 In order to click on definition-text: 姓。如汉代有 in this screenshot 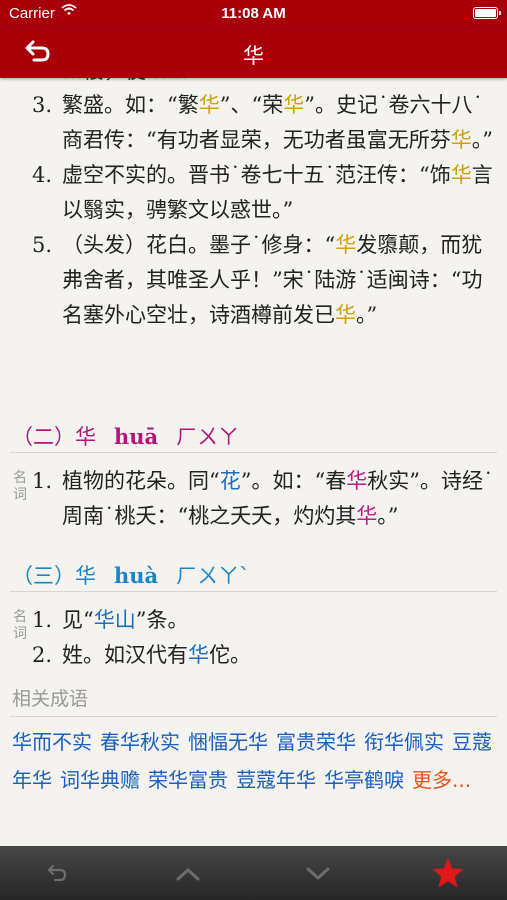, I will do `click(125, 655)`.